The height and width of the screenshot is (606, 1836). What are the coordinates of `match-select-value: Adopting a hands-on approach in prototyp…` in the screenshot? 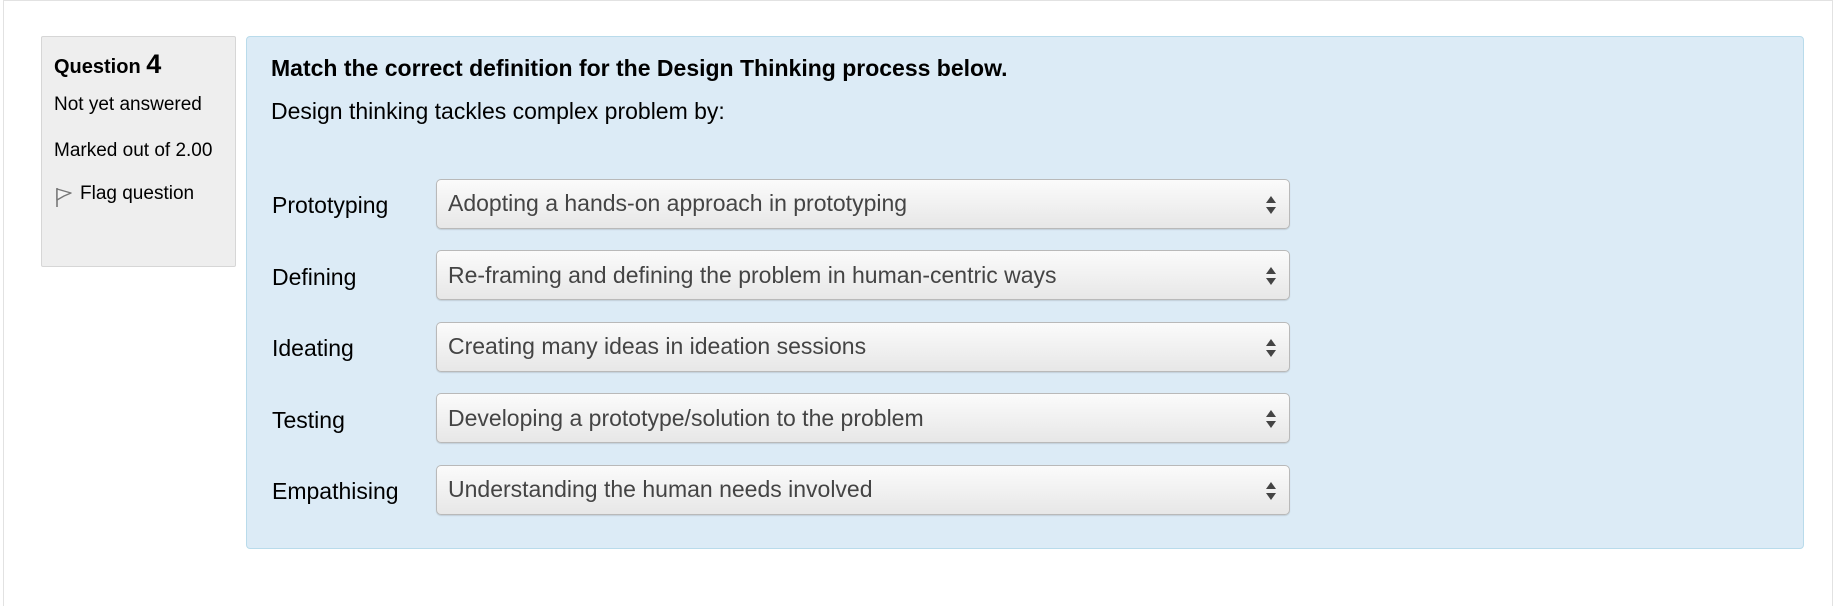 It's located at (678, 203).